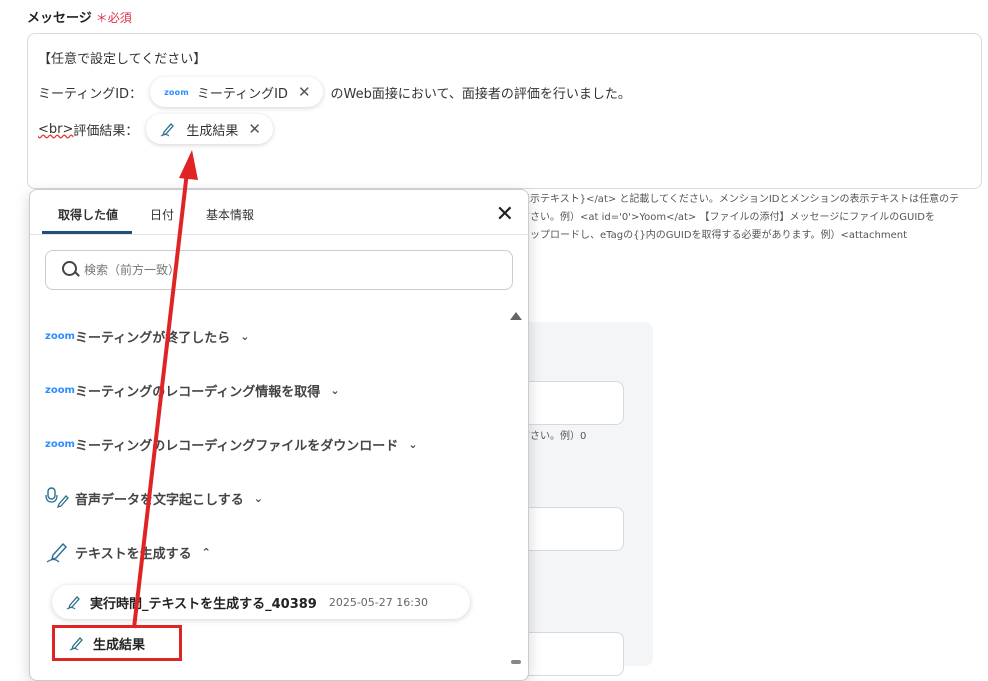 The width and height of the screenshot is (988, 681). I want to click on meeting-id-chip-label: ミーティングID, so click(242, 94).